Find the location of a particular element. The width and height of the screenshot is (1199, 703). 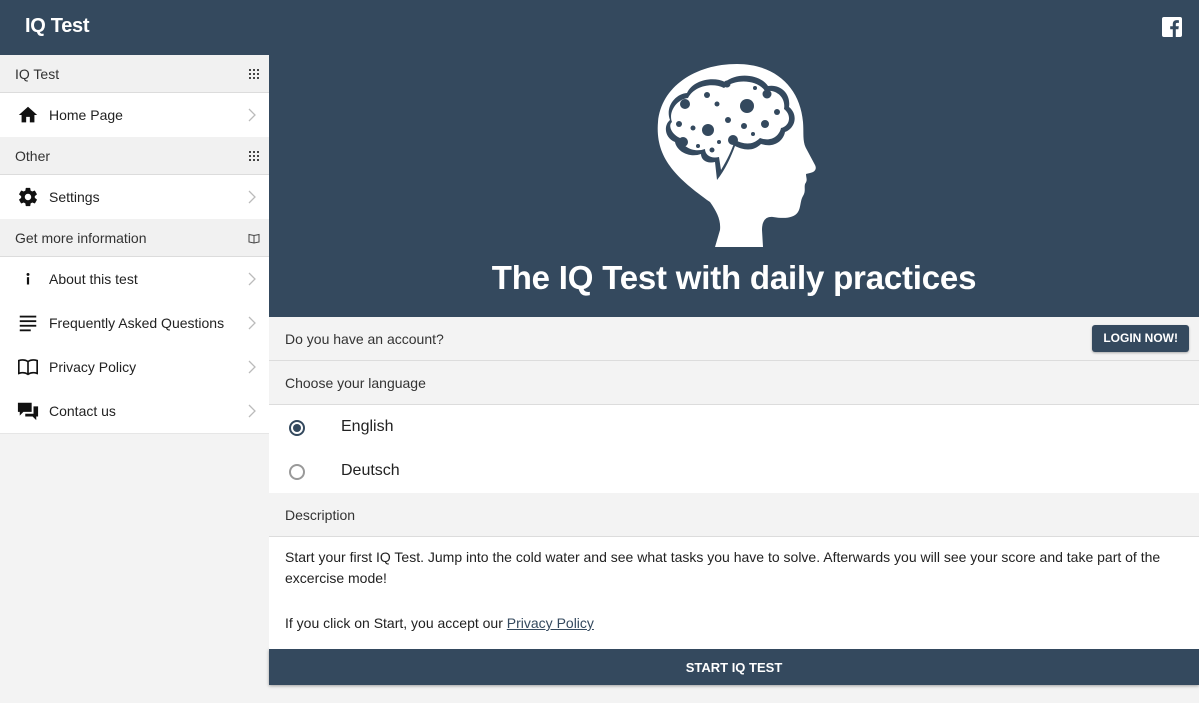

description-header: Description is located at coordinates (734, 515).